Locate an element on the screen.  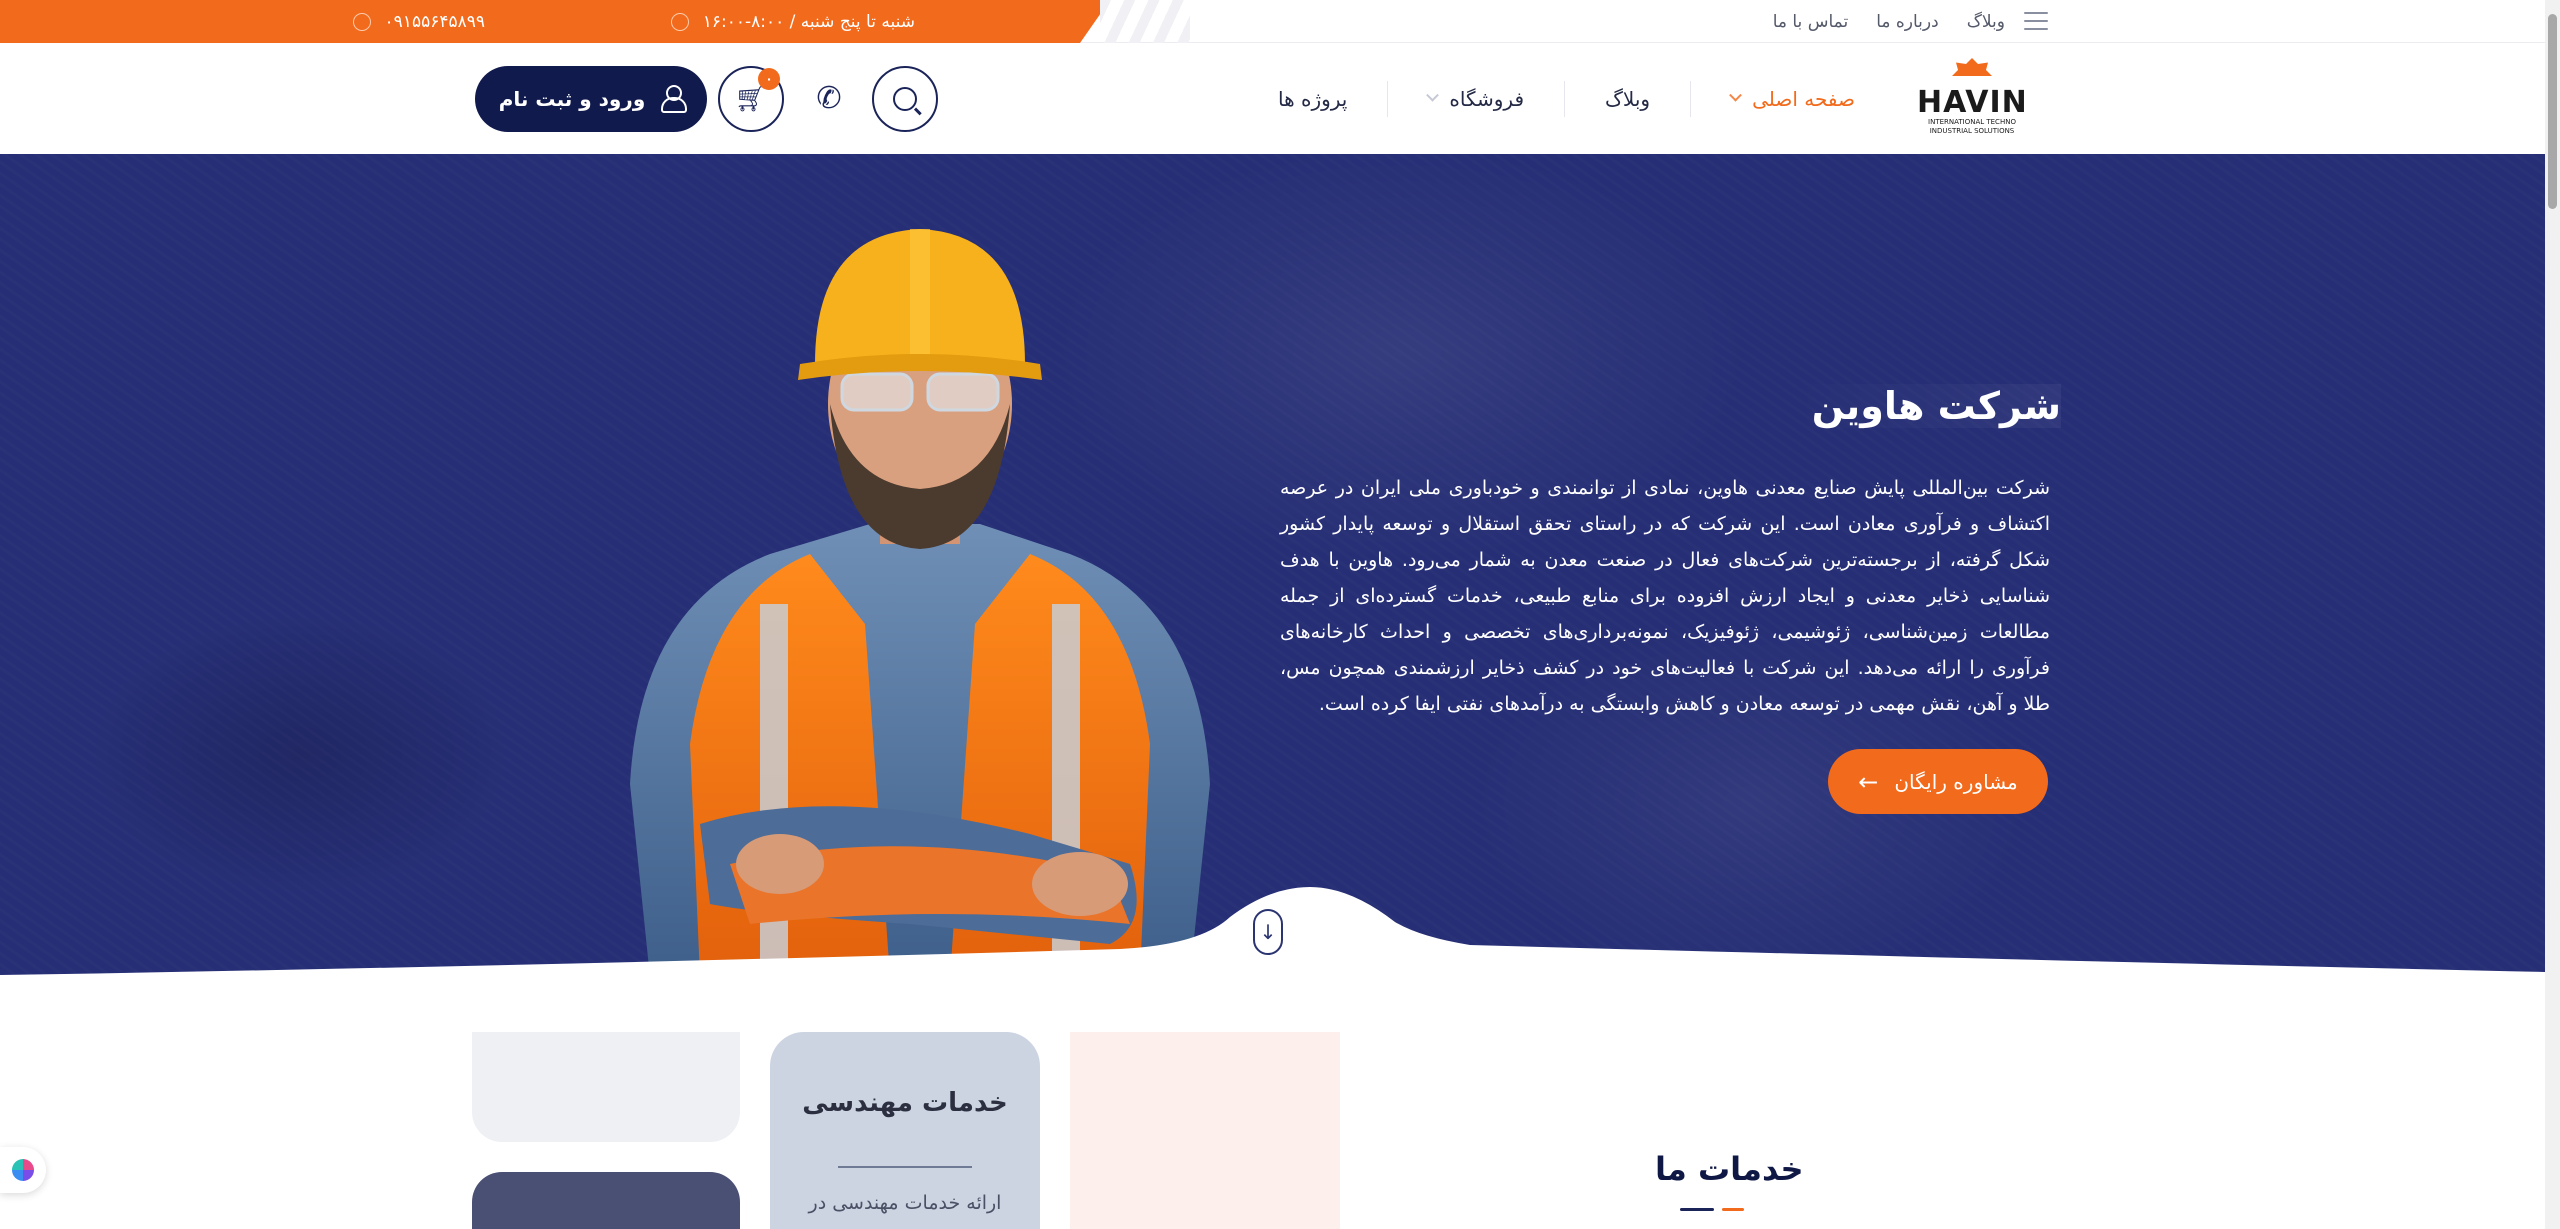
working-hours: شنبه تا پنج شنبه / ۸:۰۰-۱۶:۰۰ is located at coordinates (792, 21).